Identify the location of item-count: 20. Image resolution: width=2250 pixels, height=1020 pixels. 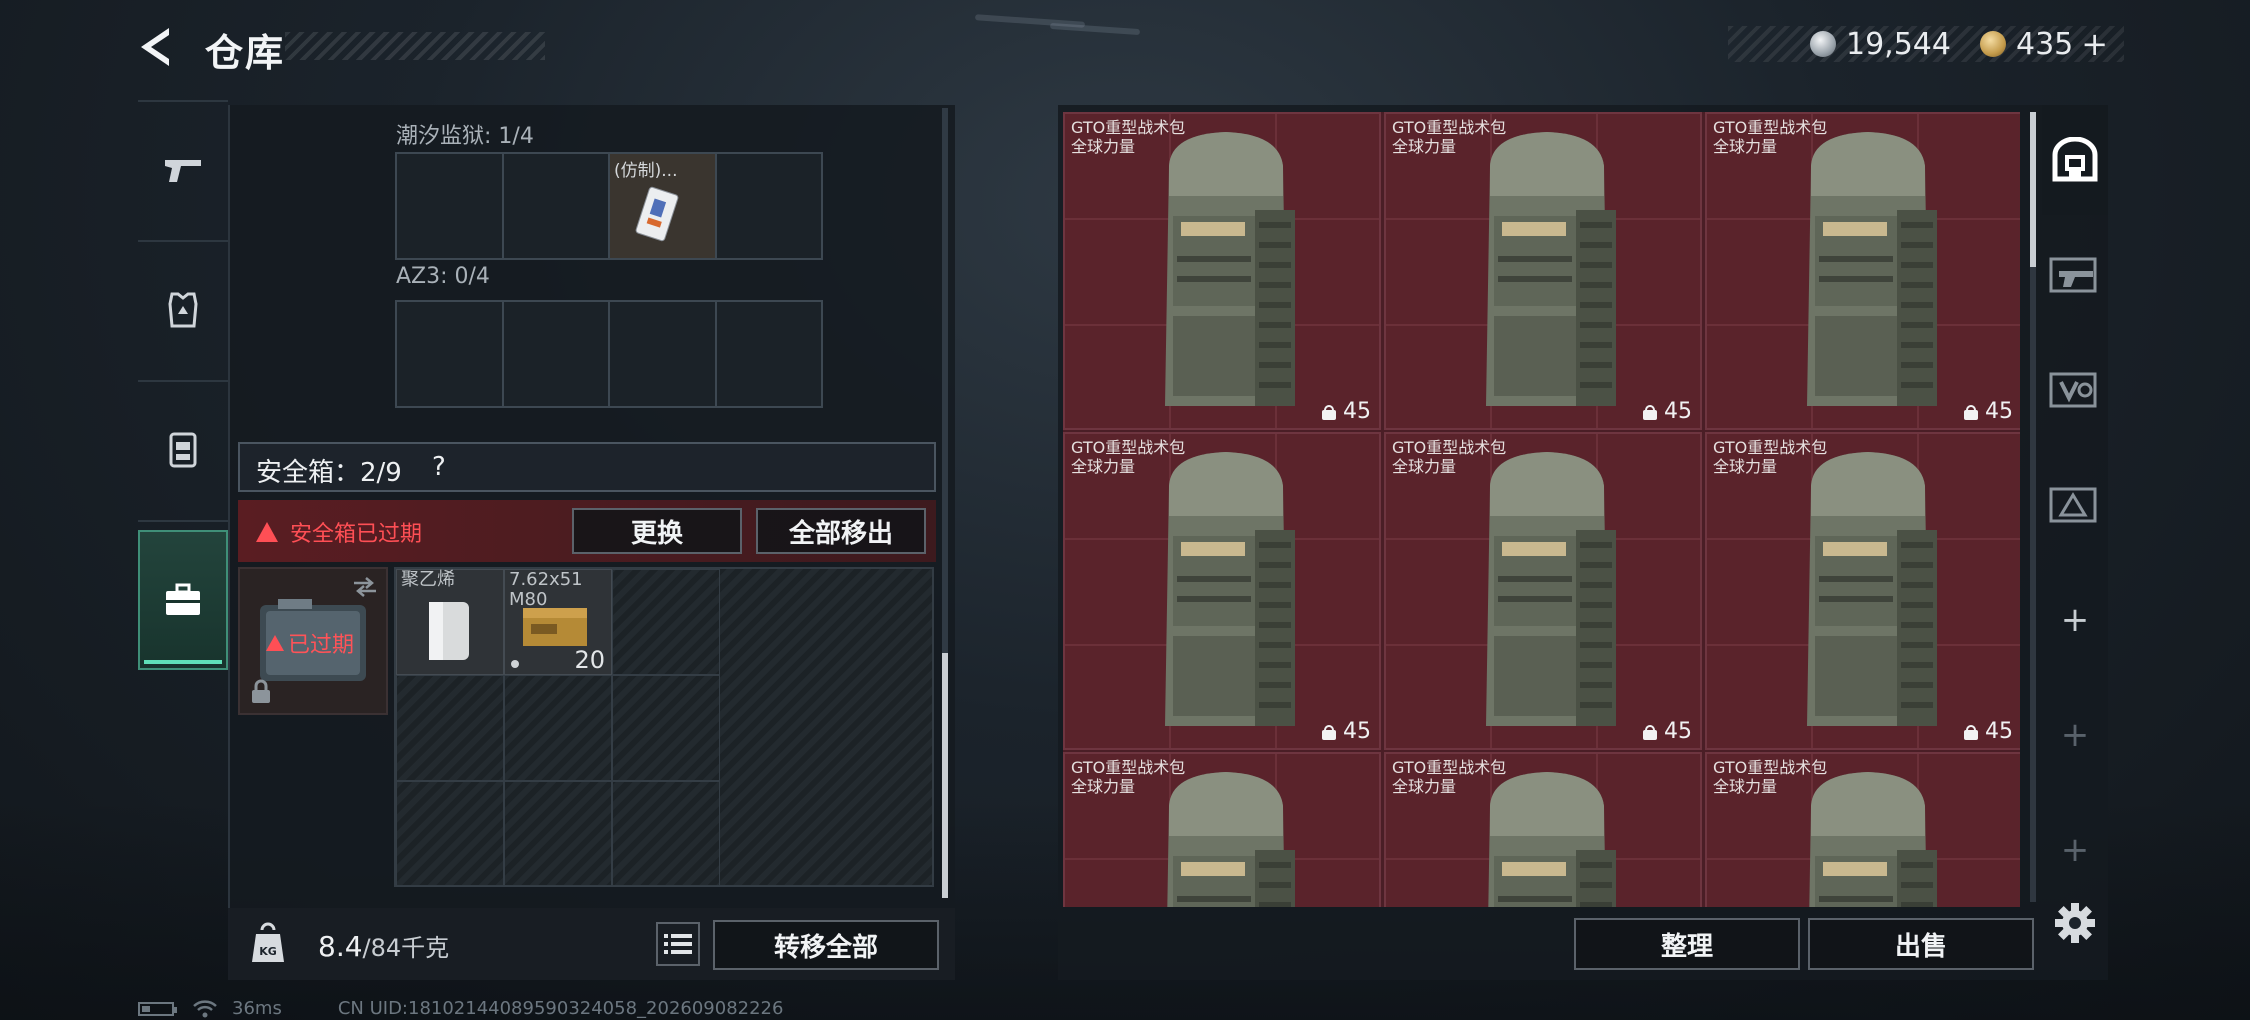
(589, 660).